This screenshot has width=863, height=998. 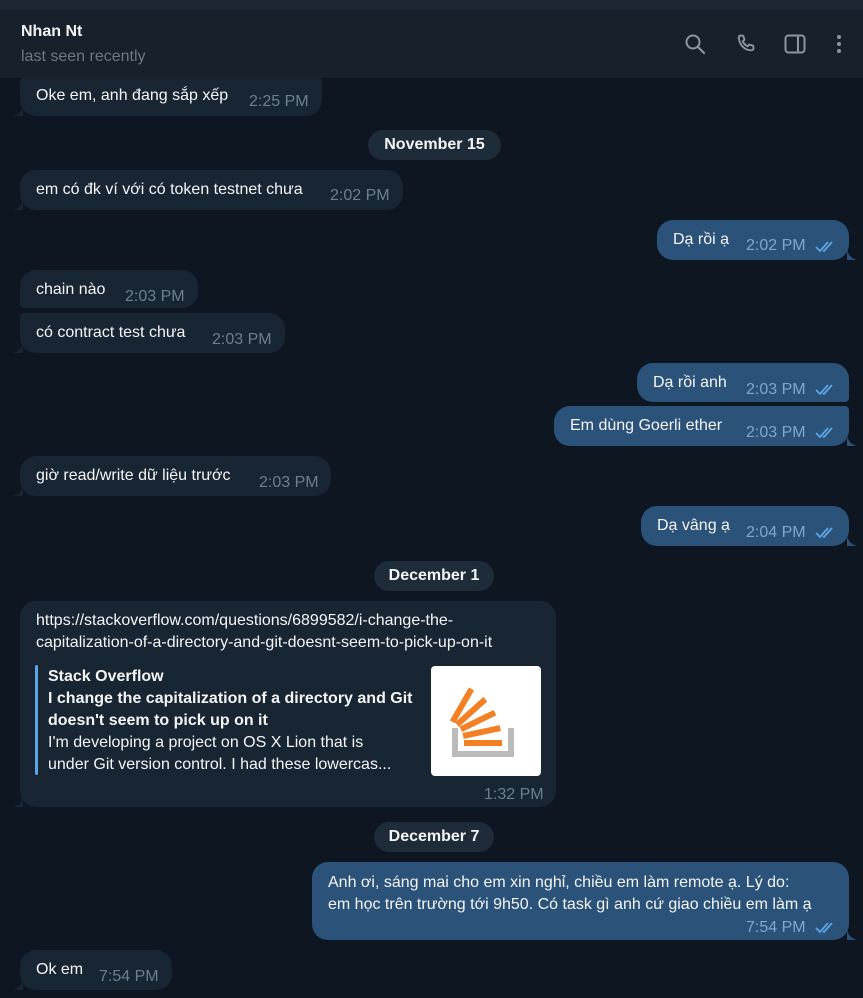 What do you see at coordinates (96, 970) in the screenshot?
I see `message-incoming: Ok em 7:54 PM` at bounding box center [96, 970].